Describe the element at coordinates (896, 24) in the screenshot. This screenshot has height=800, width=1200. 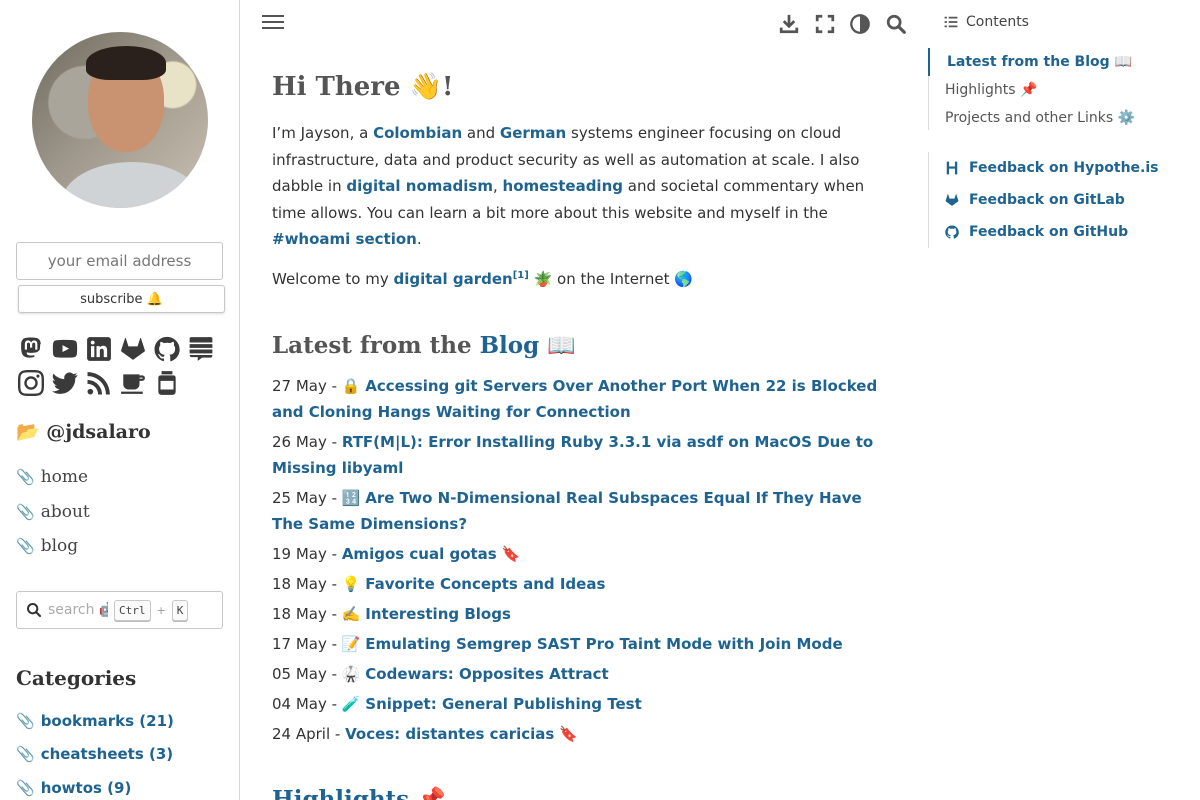
I see `search-icon` at that location.